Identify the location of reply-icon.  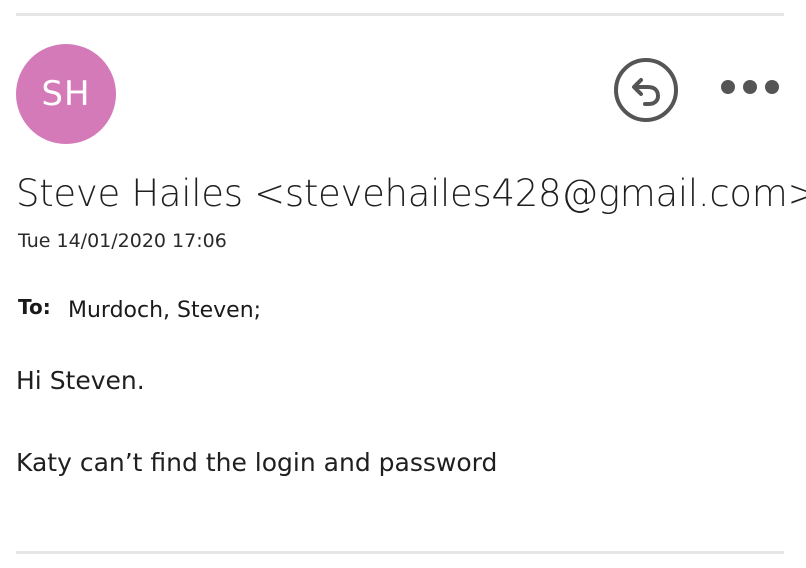
(646, 90).